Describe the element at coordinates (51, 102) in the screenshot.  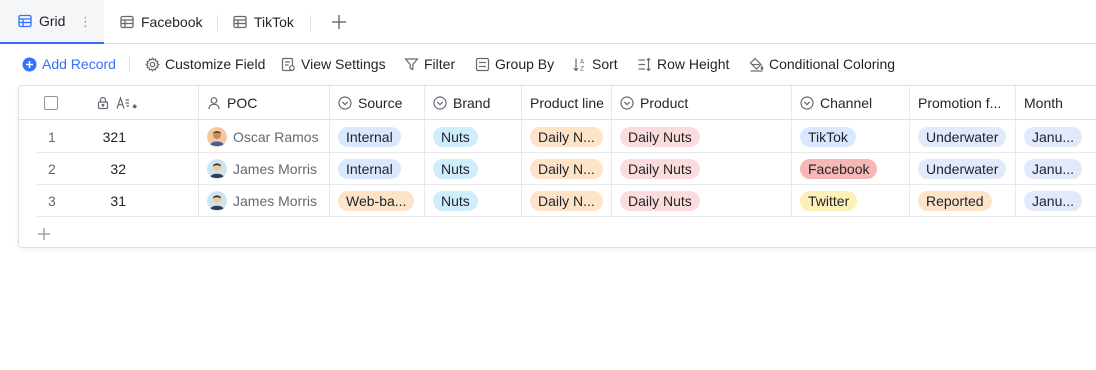
I see `select-all-checkbox` at that location.